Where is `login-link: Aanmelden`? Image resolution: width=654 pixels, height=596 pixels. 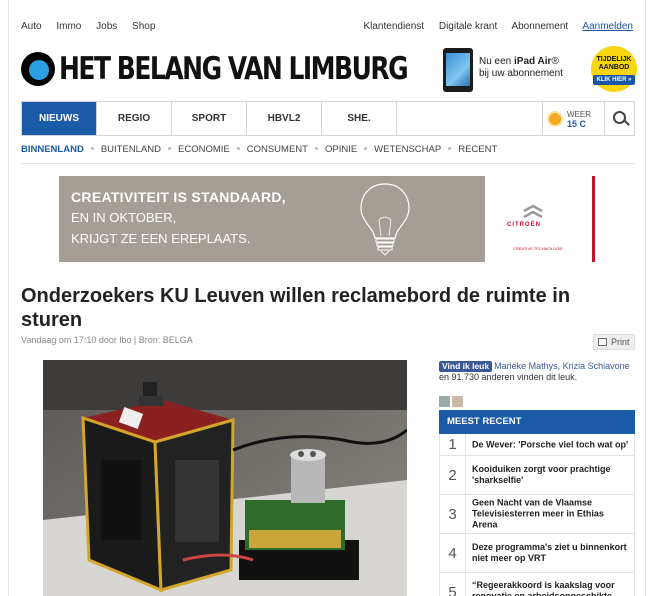
login-link: Aanmelden is located at coordinates (607, 26).